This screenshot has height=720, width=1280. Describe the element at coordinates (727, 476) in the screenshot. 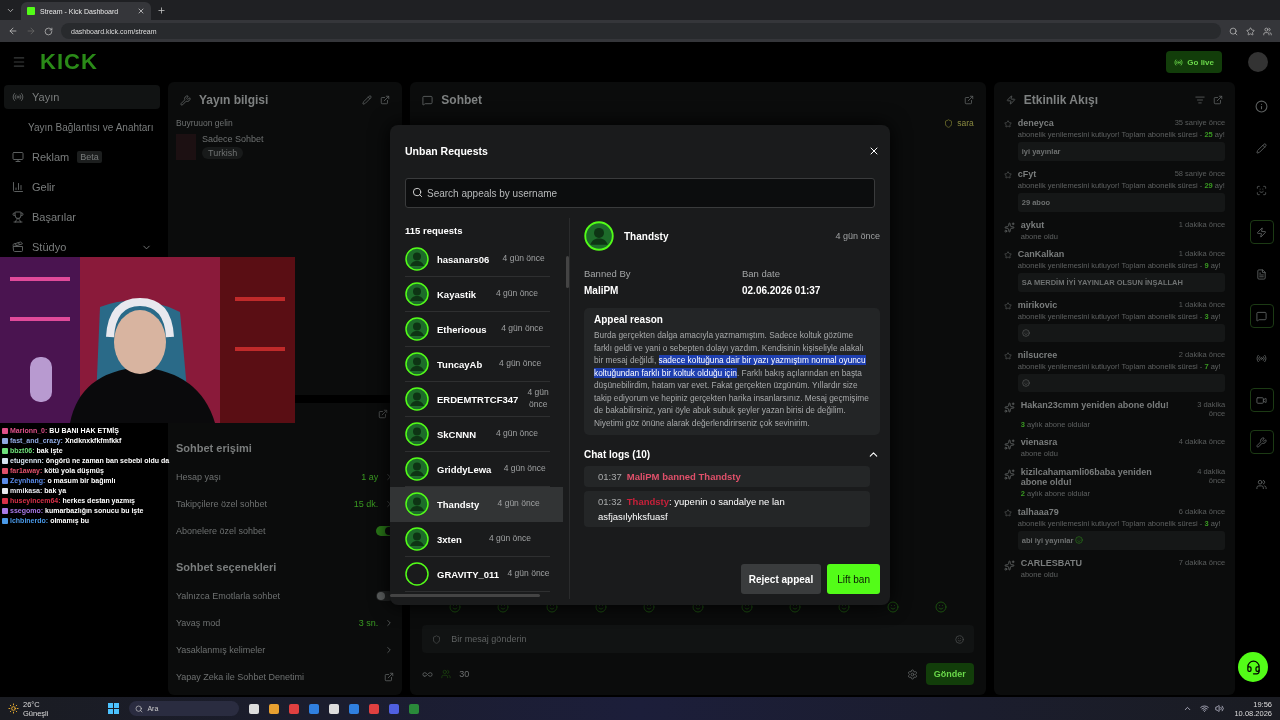

I see `chat-log-entry: 01:37 MaliPM banned Thandsty` at that location.